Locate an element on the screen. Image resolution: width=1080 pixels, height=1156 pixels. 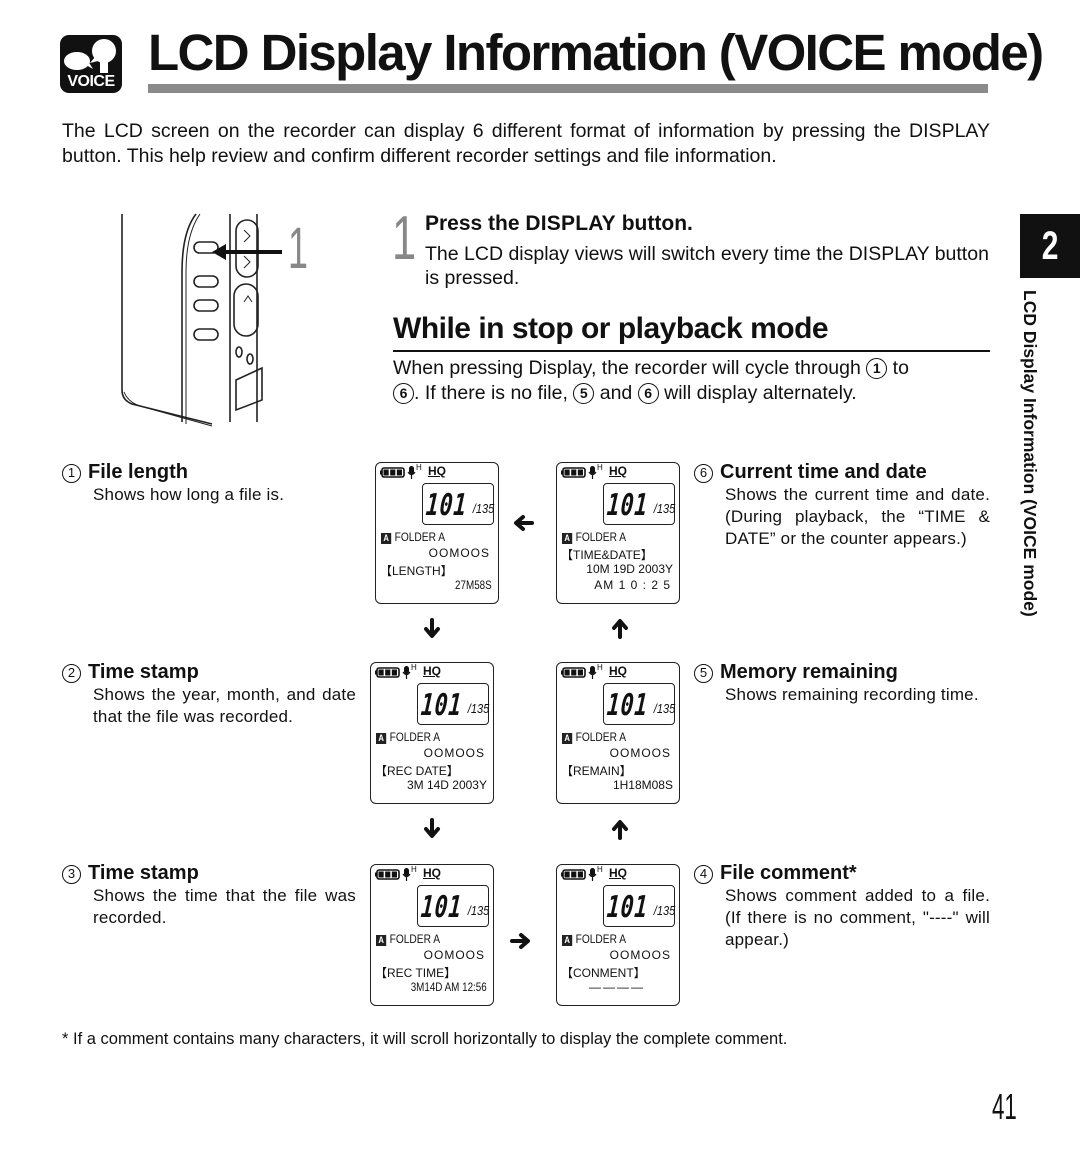
circled-number: 4 is located at coordinates (703, 874).